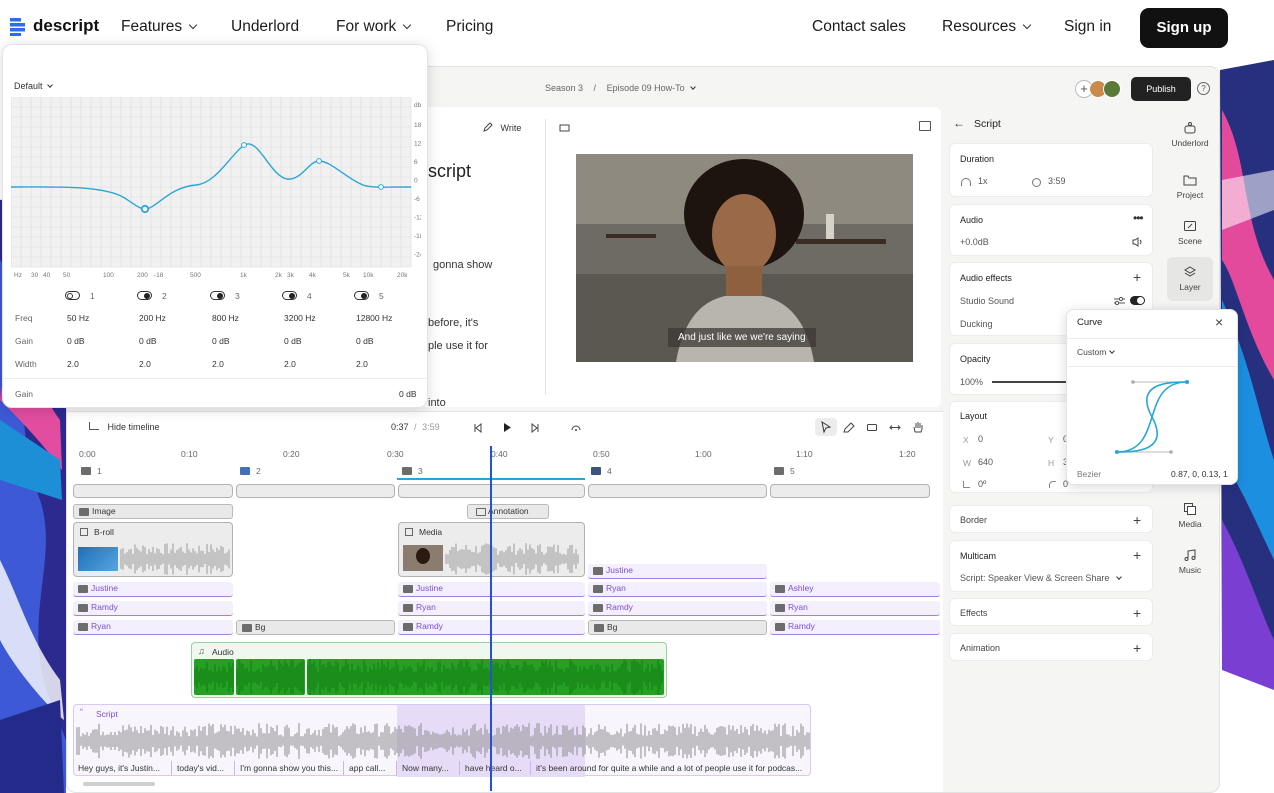 The image size is (1274, 793). I want to click on annotation-clip: Annotation, so click(508, 511).